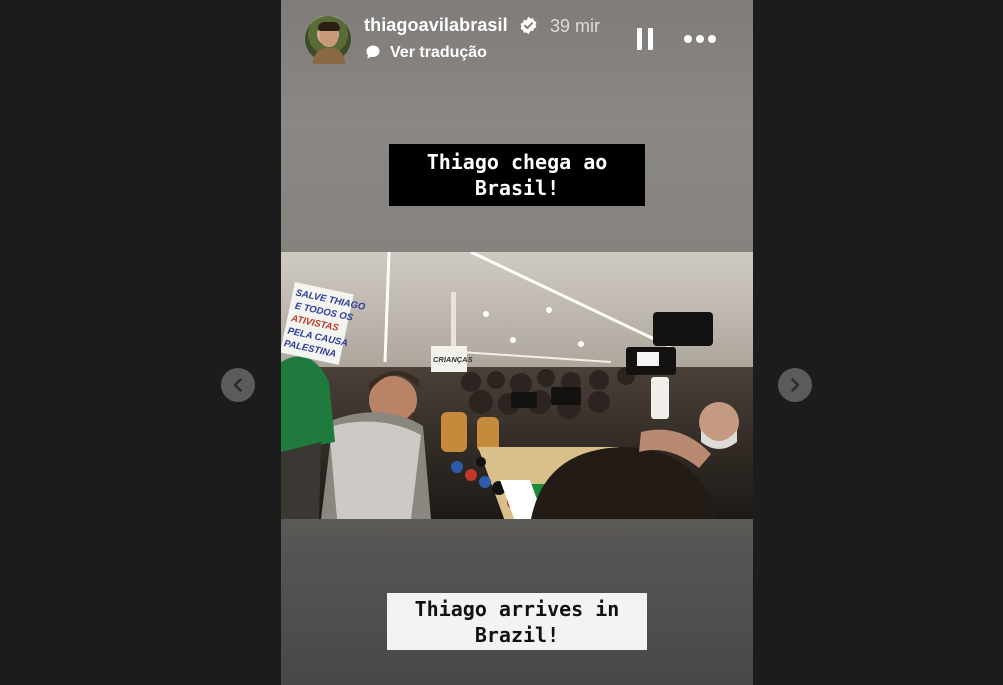  I want to click on avatar-hair, so click(329, 26).